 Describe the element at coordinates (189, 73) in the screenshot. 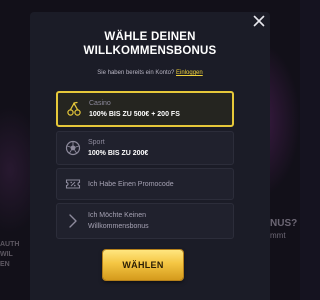

I see `login-link: Einloggen` at that location.